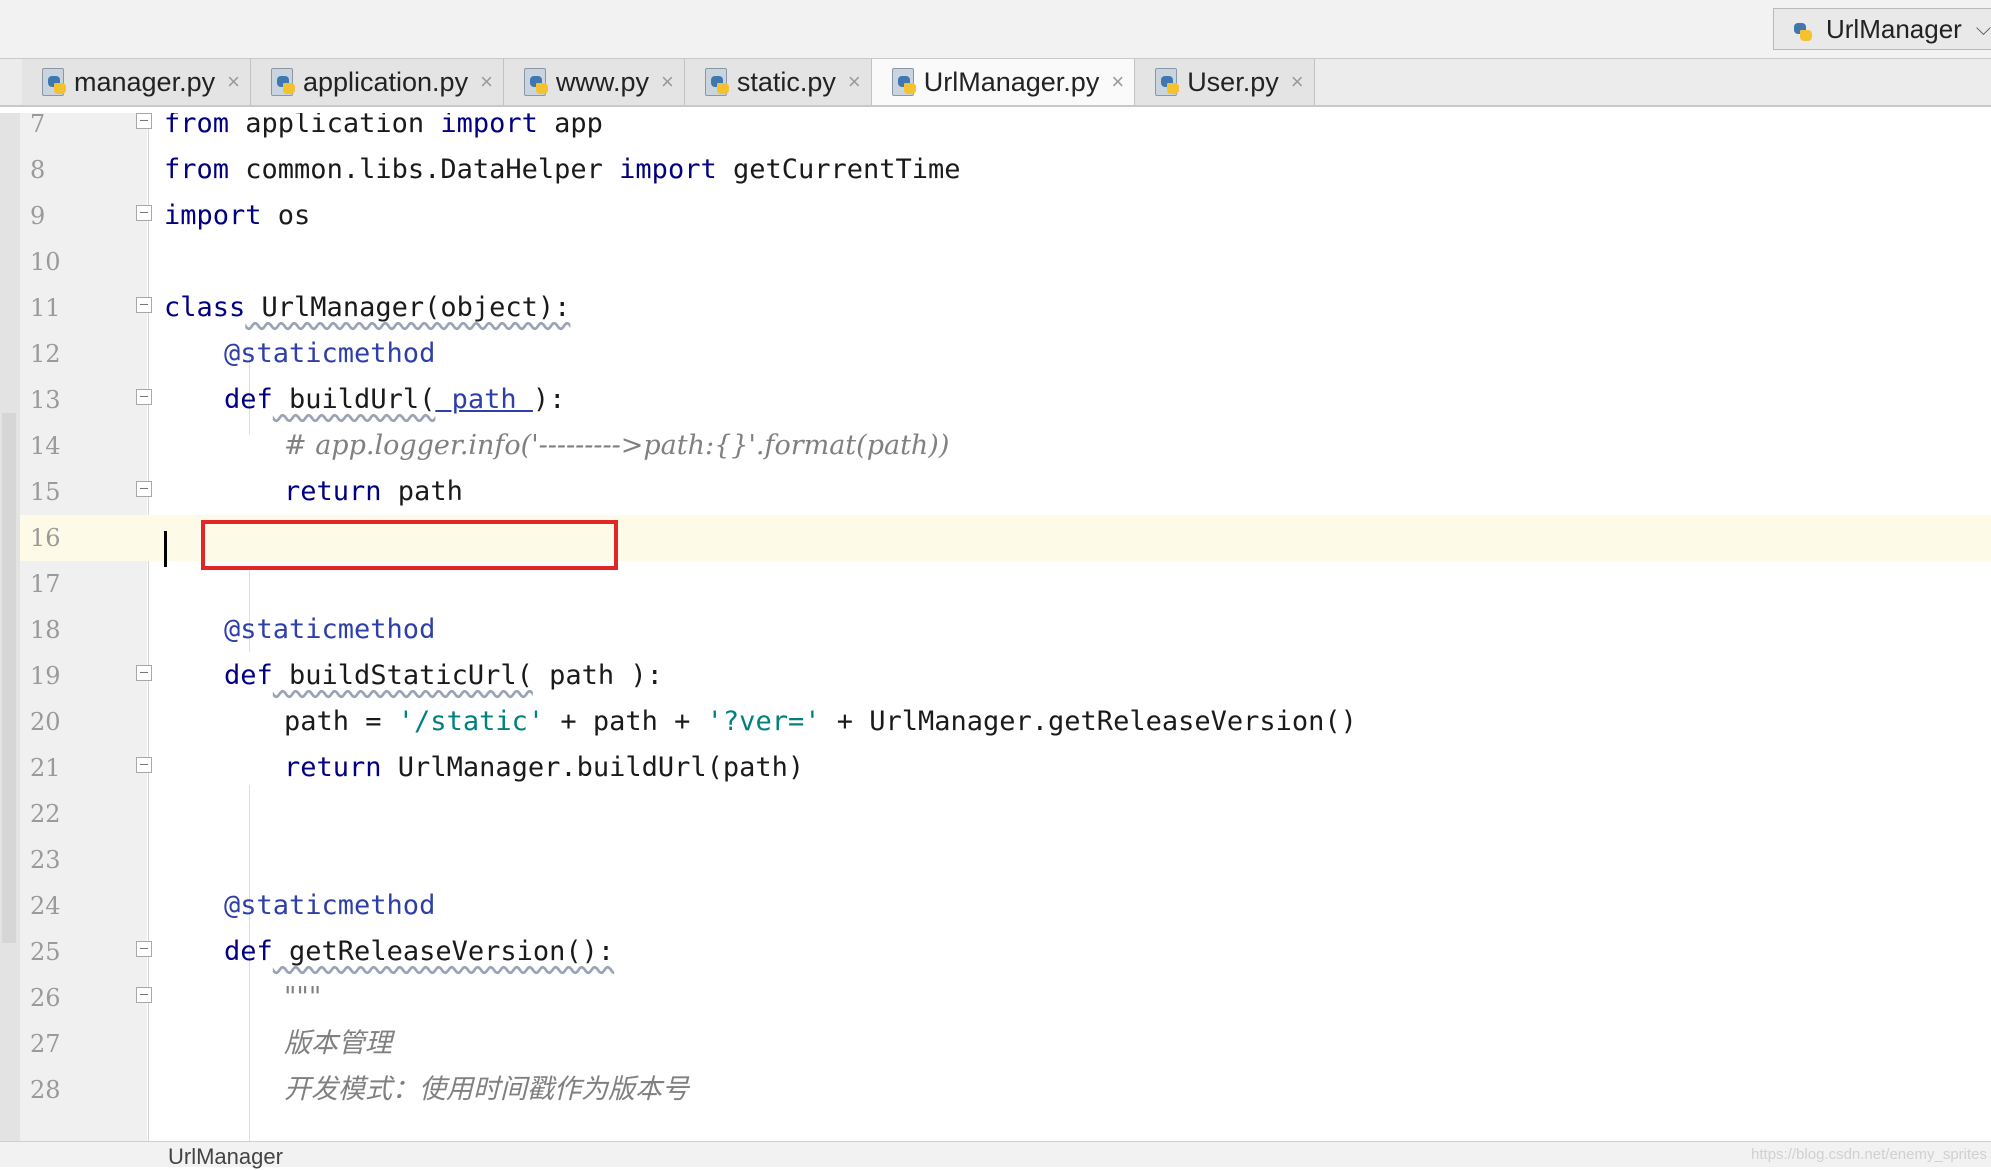  Describe the element at coordinates (594, 82) in the screenshot. I see `tab-www-py: www.py ×` at that location.